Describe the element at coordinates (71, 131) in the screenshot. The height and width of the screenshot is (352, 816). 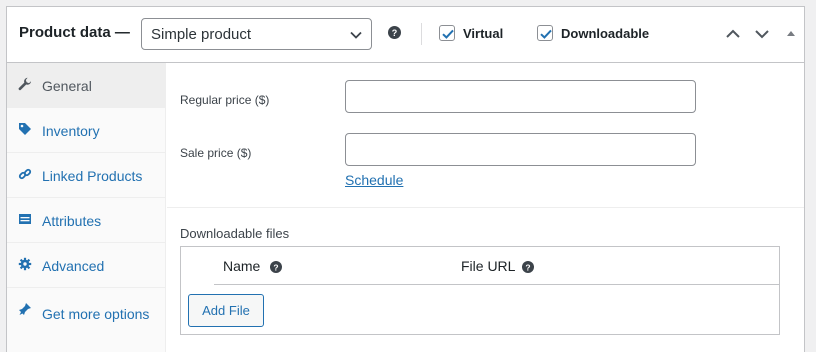
I see `tab-label: Inventory` at that location.